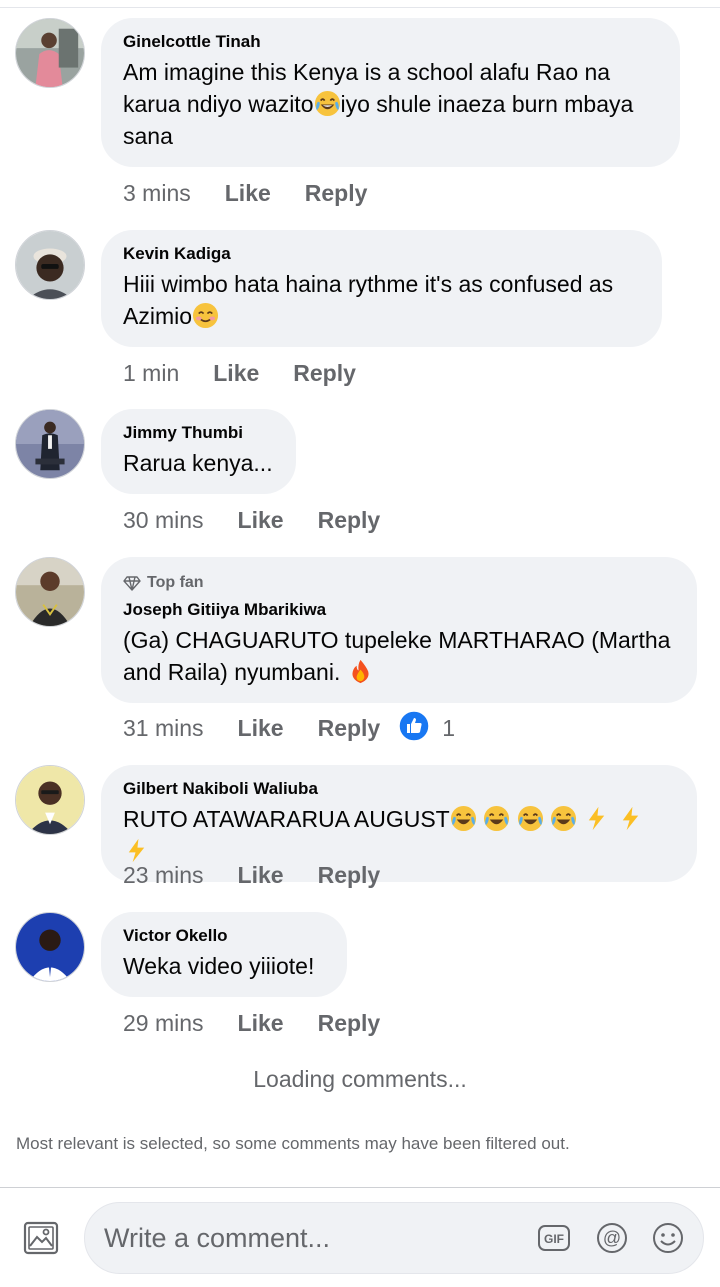 Image resolution: width=720 pixels, height=1287 pixels. What do you see at coordinates (399, 835) in the screenshot?
I see `comment-text: RUTO ATAWARARUA AUGUST` at bounding box center [399, 835].